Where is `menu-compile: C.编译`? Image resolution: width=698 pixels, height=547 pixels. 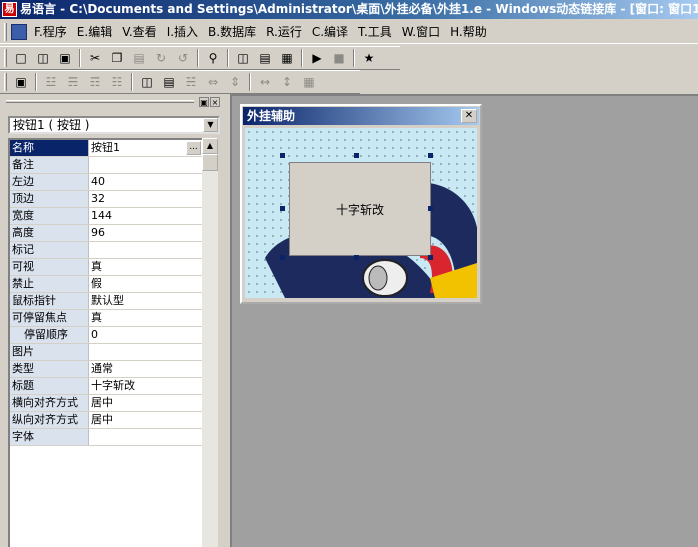
menu-compile: C.编译 is located at coordinates (330, 32).